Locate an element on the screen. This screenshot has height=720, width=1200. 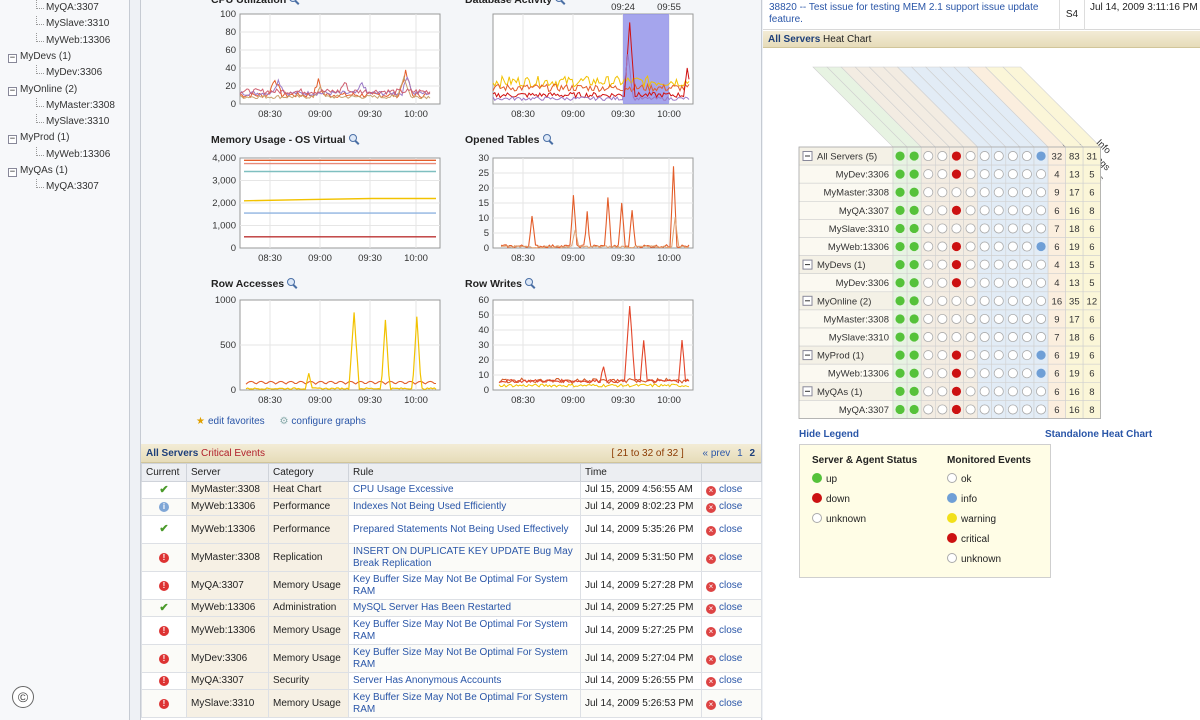
graph-cpu: 100 80 60 40 20 0 08:30 09:00 09:30 10:00 is located at coordinates (330, 64).